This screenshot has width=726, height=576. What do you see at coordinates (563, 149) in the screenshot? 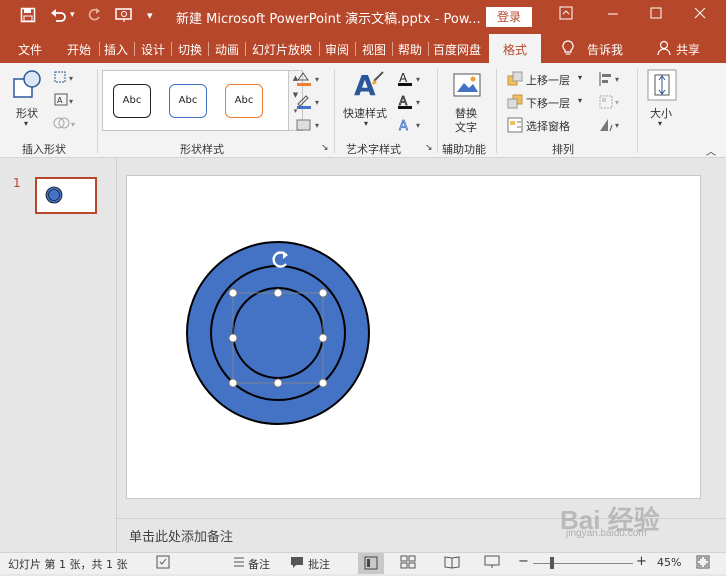
I see `group-label-arrange: 排列` at bounding box center [563, 149].